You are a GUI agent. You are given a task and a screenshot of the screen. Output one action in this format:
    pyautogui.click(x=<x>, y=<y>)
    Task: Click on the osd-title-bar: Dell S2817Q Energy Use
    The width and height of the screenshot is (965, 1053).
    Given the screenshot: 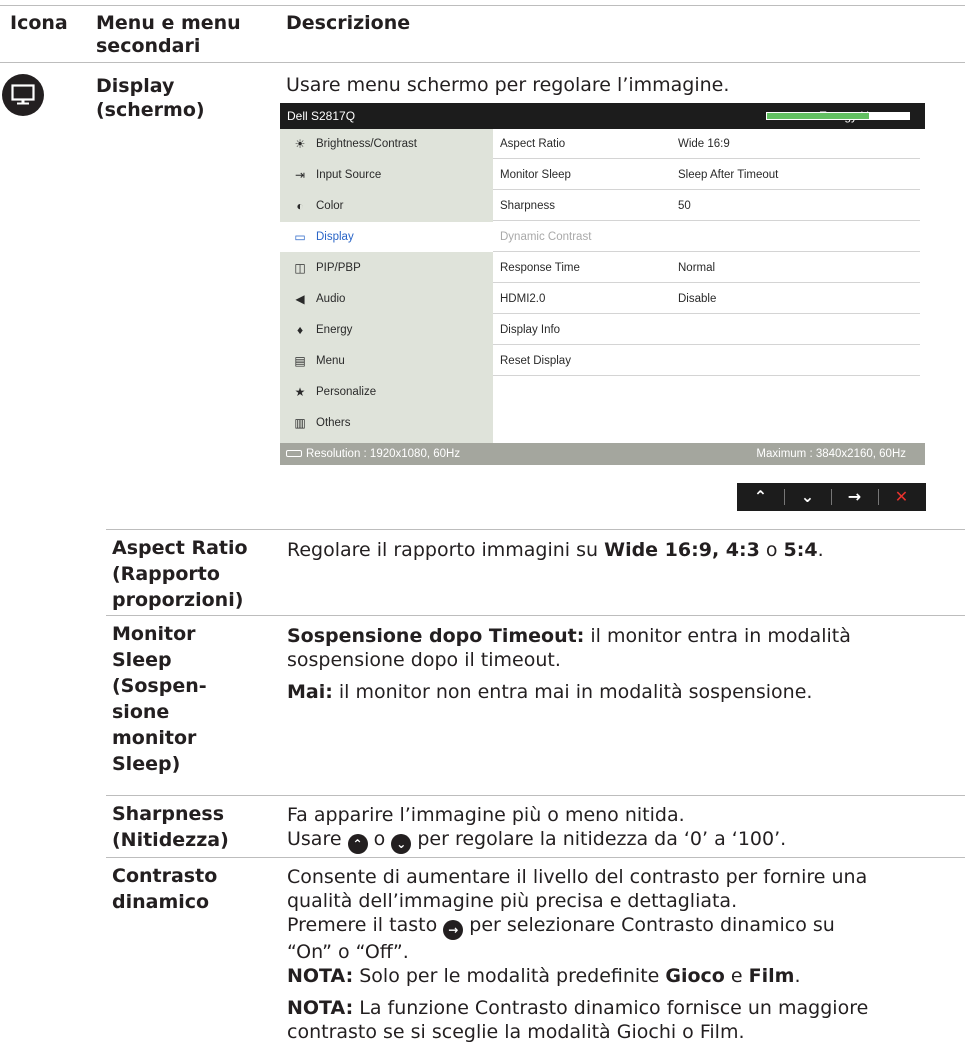 What is the action you would take?
    pyautogui.click(x=602, y=116)
    